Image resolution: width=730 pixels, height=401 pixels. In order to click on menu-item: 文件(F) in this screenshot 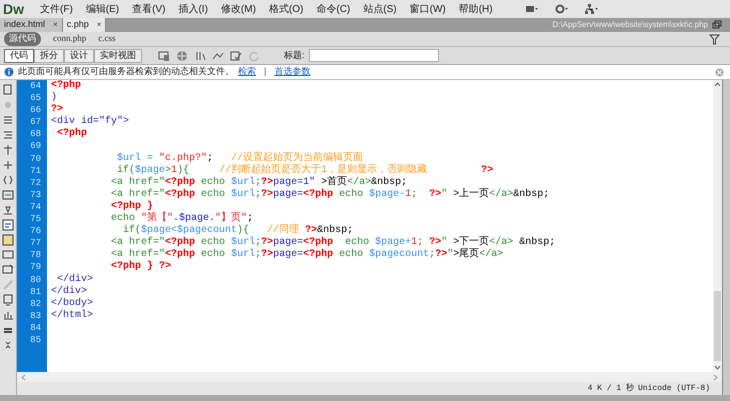, I will do `click(56, 9)`.